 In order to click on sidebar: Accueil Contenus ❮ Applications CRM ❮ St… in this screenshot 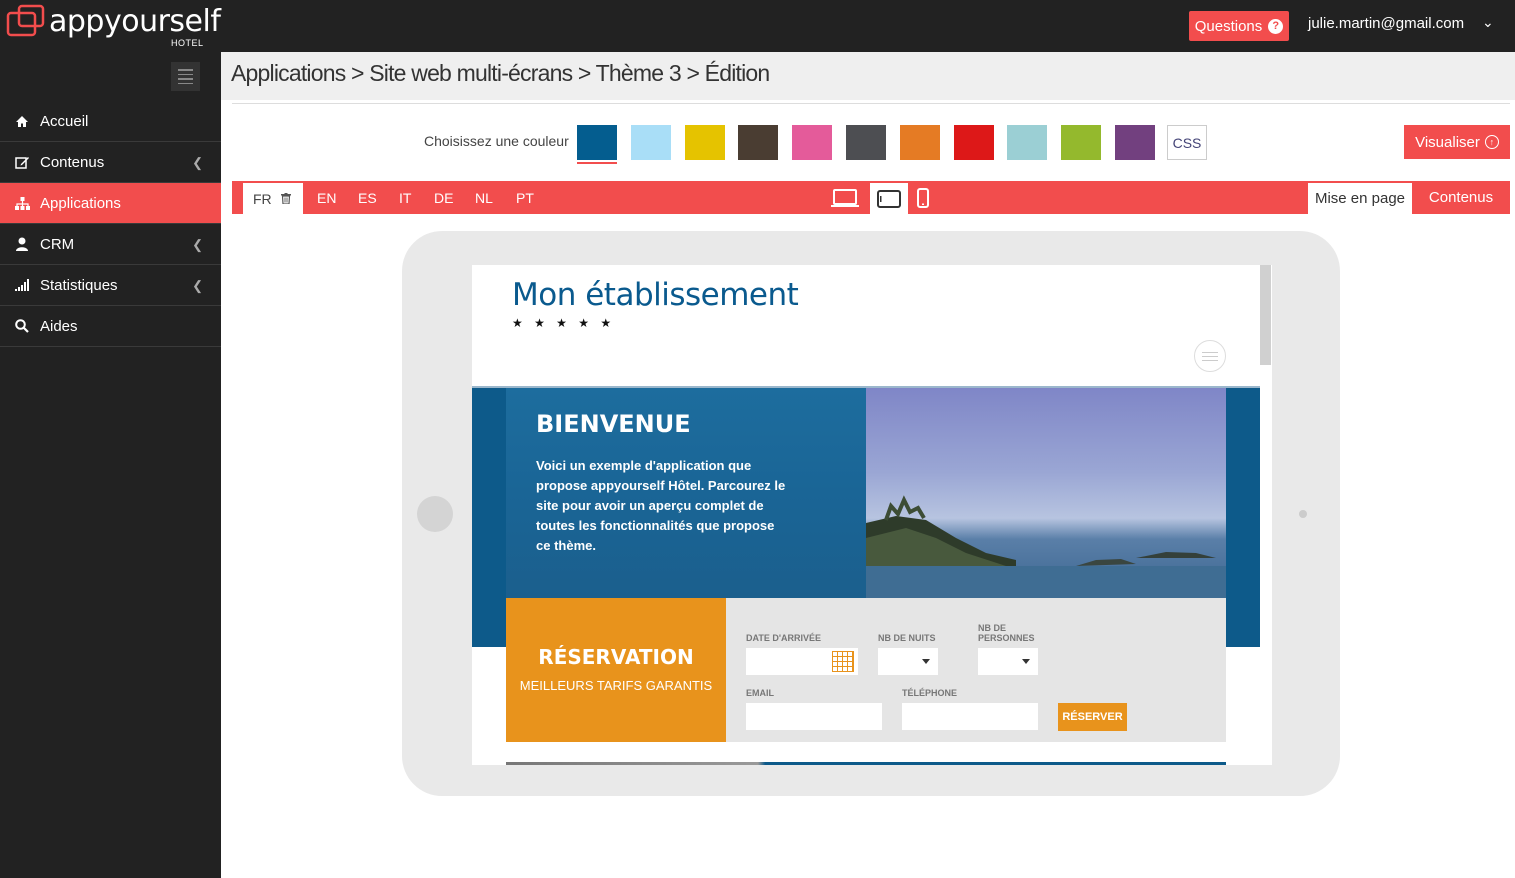, I will do `click(110, 465)`.